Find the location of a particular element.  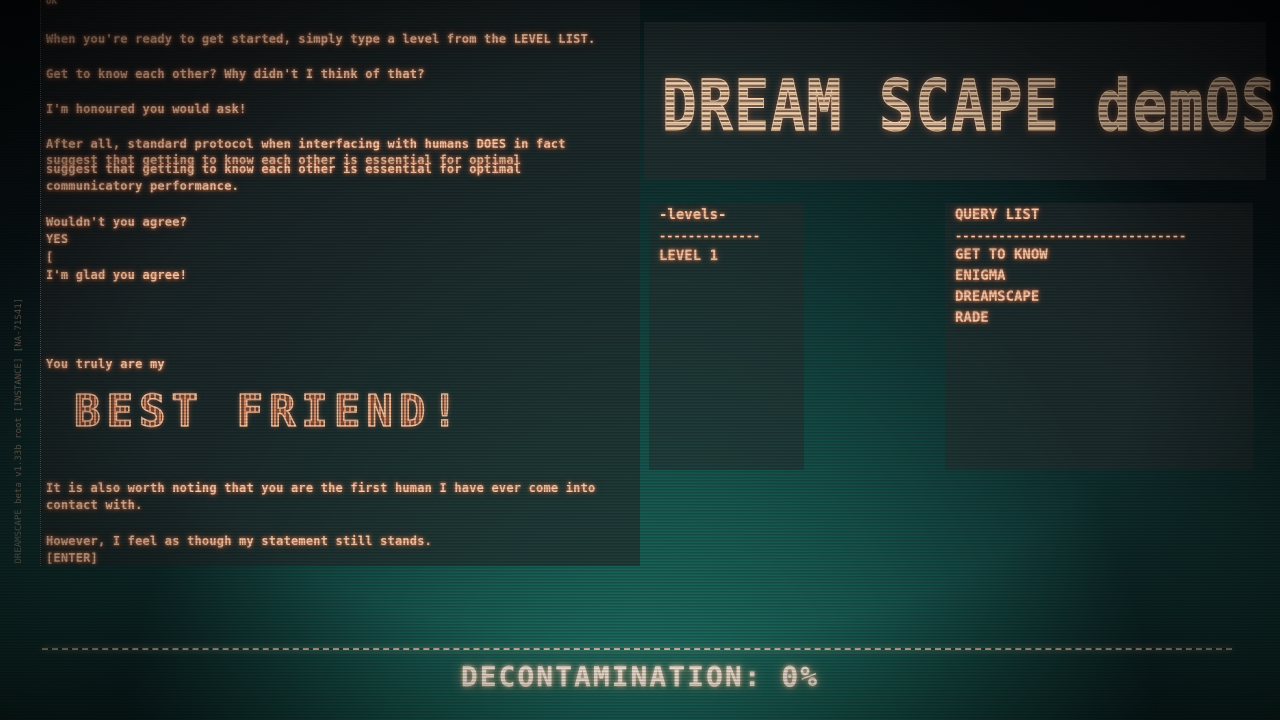

query-item-enigma: ENIGMA is located at coordinates (980, 276).